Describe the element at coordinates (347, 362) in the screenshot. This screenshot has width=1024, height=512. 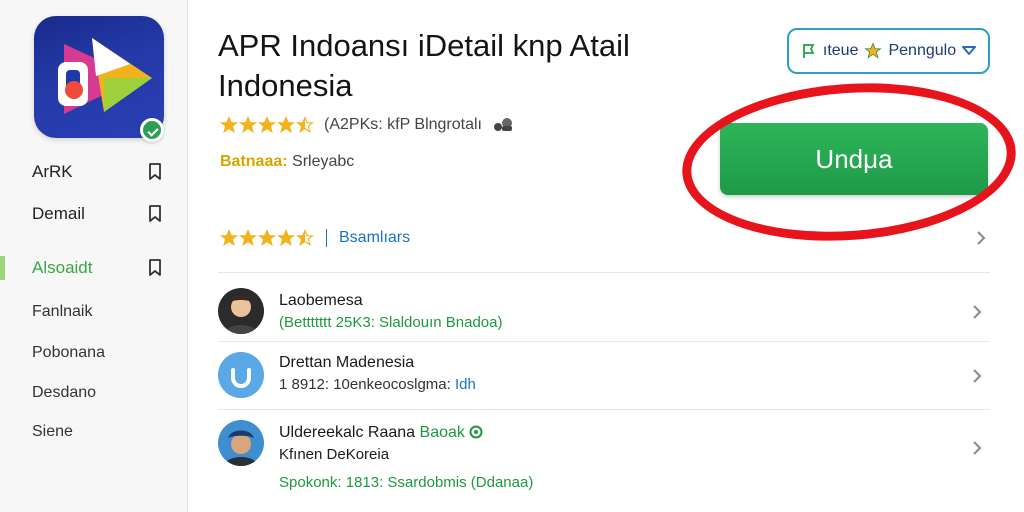
I see `list-item-title: Drettan Madenesia` at that location.